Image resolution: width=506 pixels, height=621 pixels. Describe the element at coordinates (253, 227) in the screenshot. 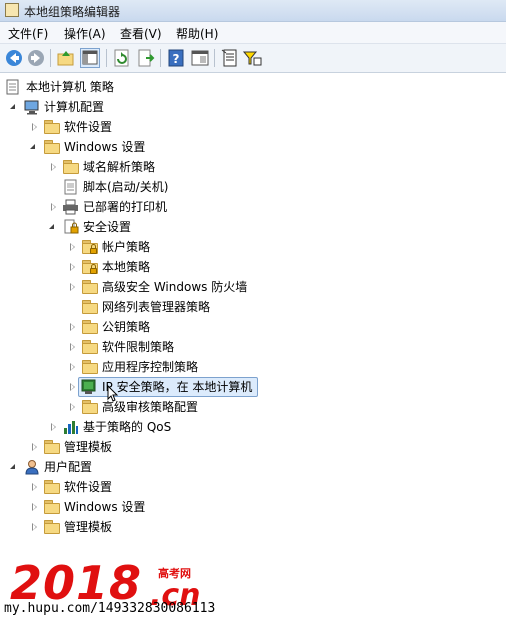

I see `tree-node-security-settings: 安全设置` at that location.